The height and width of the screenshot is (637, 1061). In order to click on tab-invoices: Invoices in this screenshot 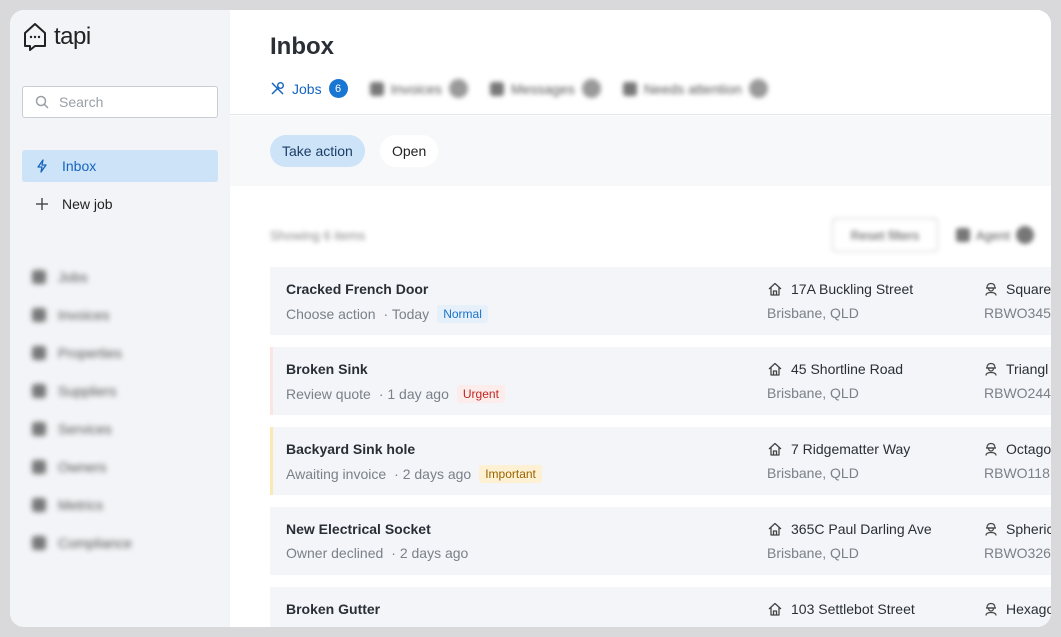, I will do `click(418, 88)`.